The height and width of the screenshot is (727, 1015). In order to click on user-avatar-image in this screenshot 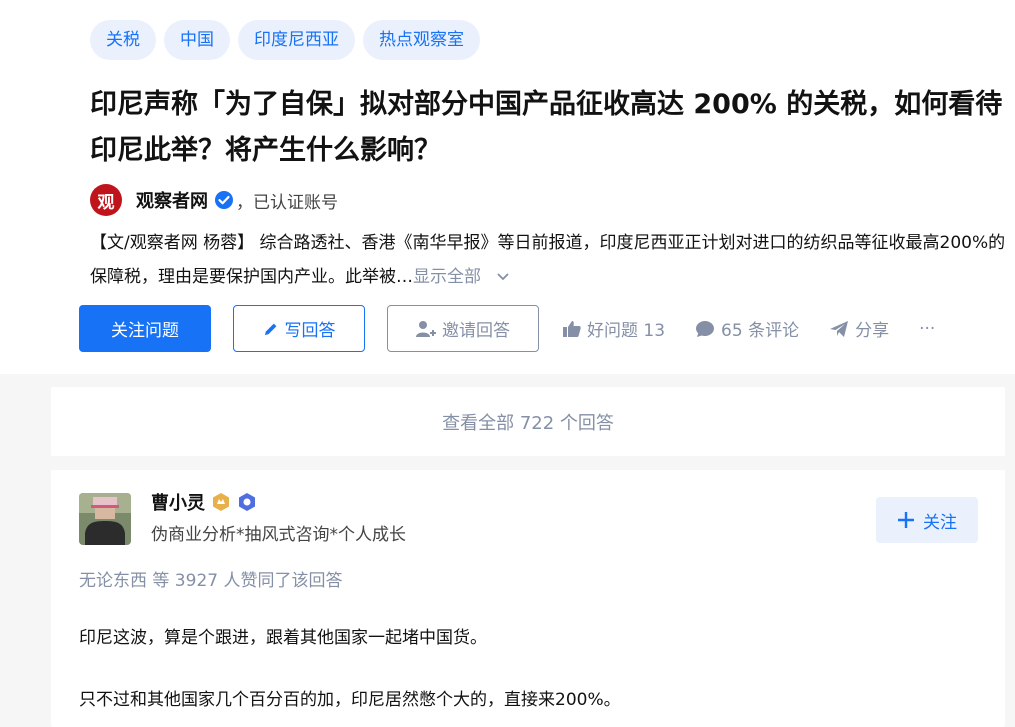, I will do `click(105, 519)`.